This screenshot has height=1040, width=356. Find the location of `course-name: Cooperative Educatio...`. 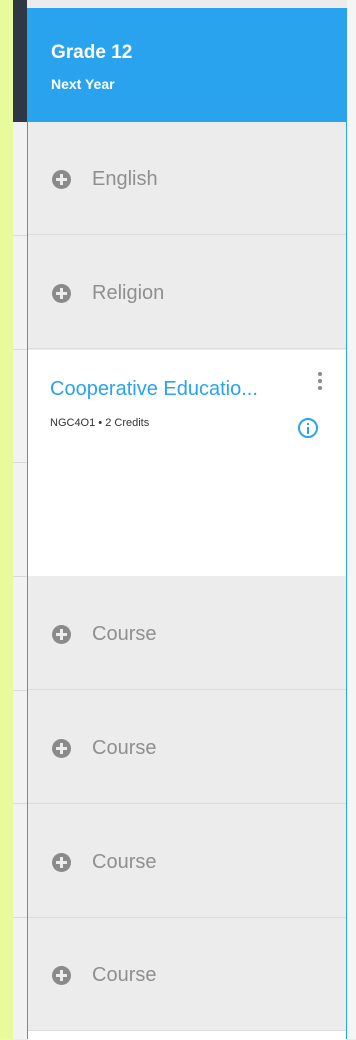

course-name: Cooperative Educatio... is located at coordinates (181, 389).